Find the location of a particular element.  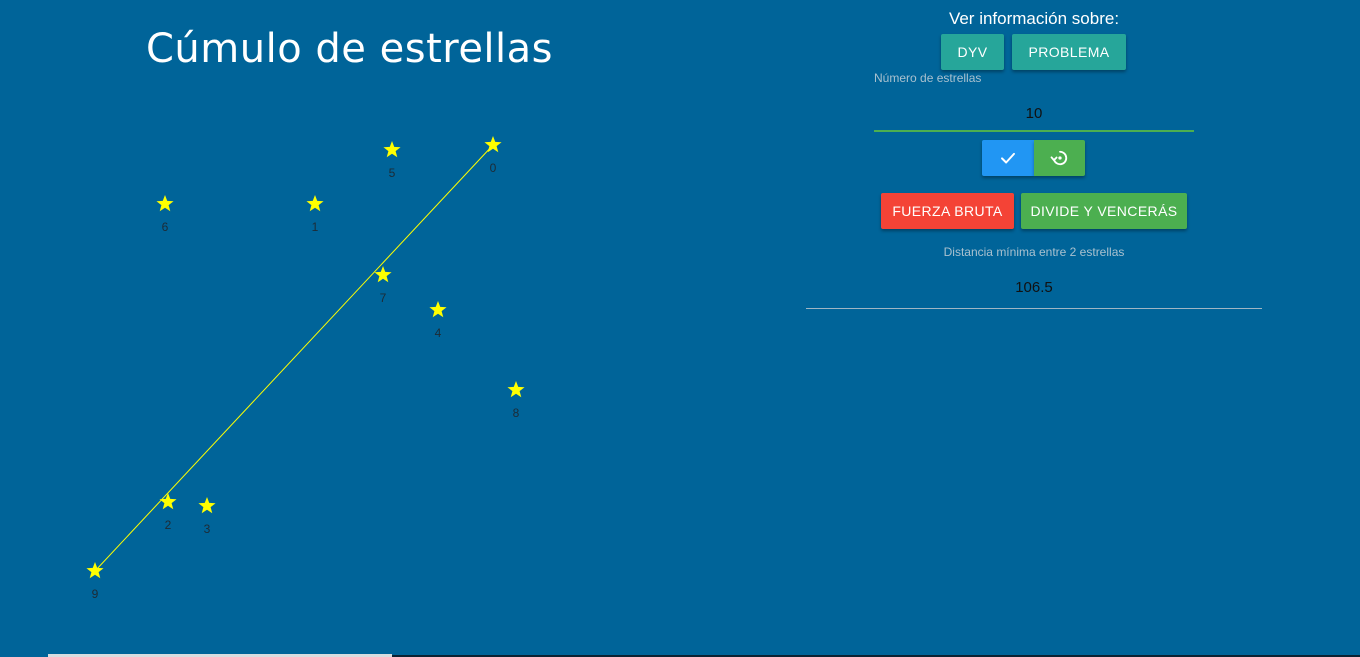

reset-button is located at coordinates (1059, 158).